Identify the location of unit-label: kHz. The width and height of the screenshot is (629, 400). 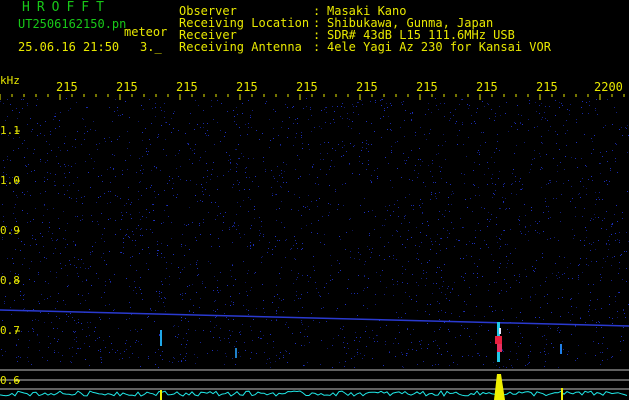
(10, 80).